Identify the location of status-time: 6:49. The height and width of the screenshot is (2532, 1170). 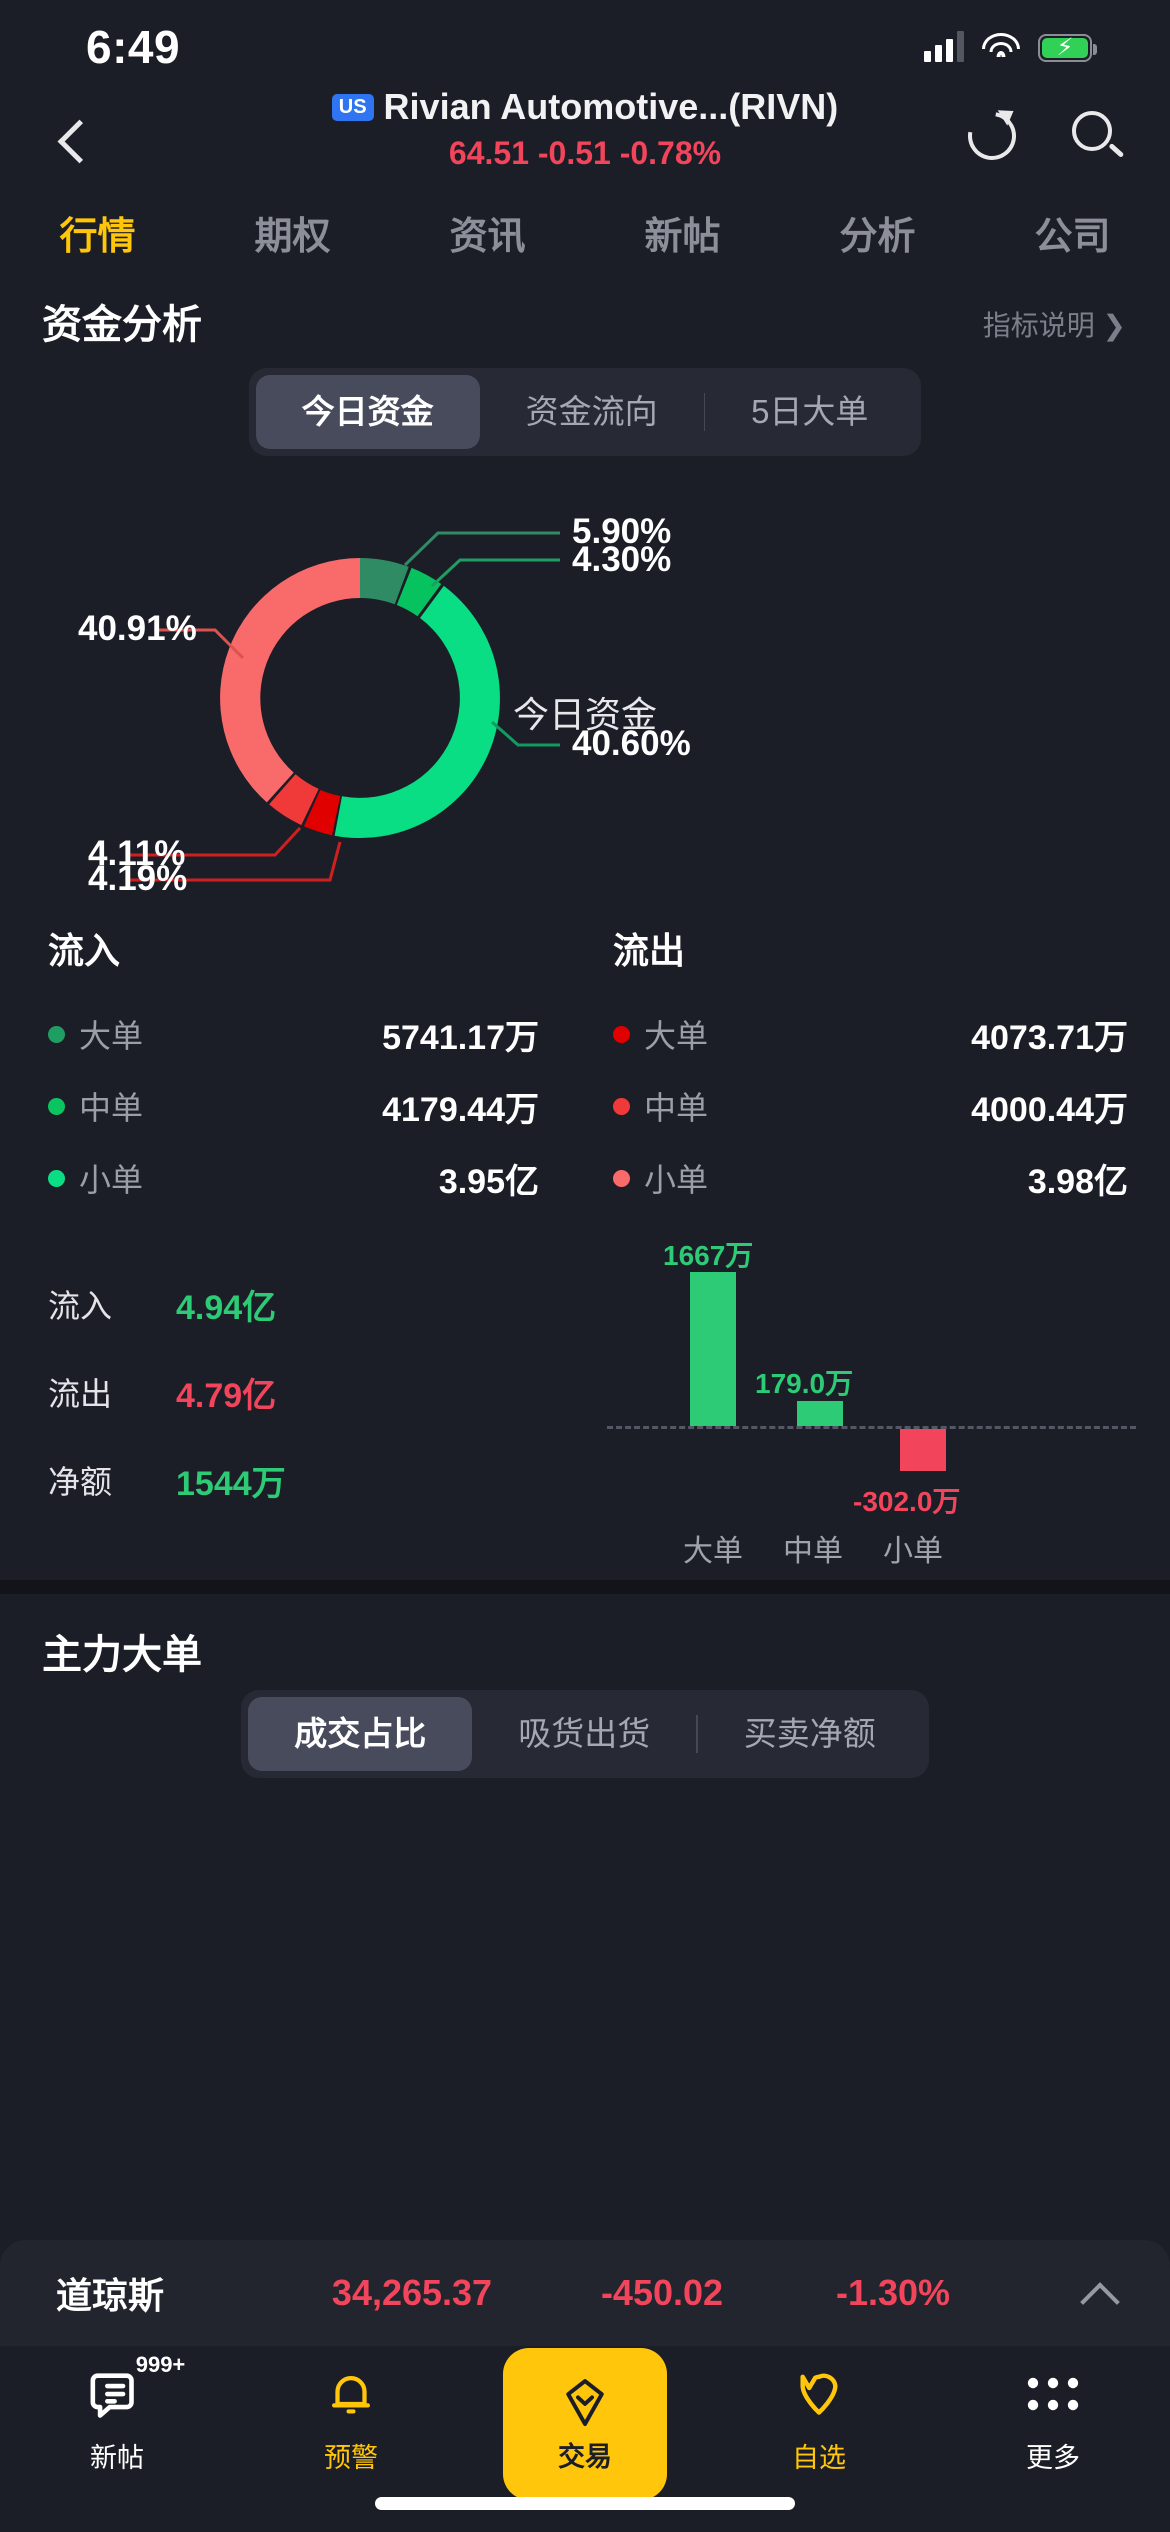
(133, 47).